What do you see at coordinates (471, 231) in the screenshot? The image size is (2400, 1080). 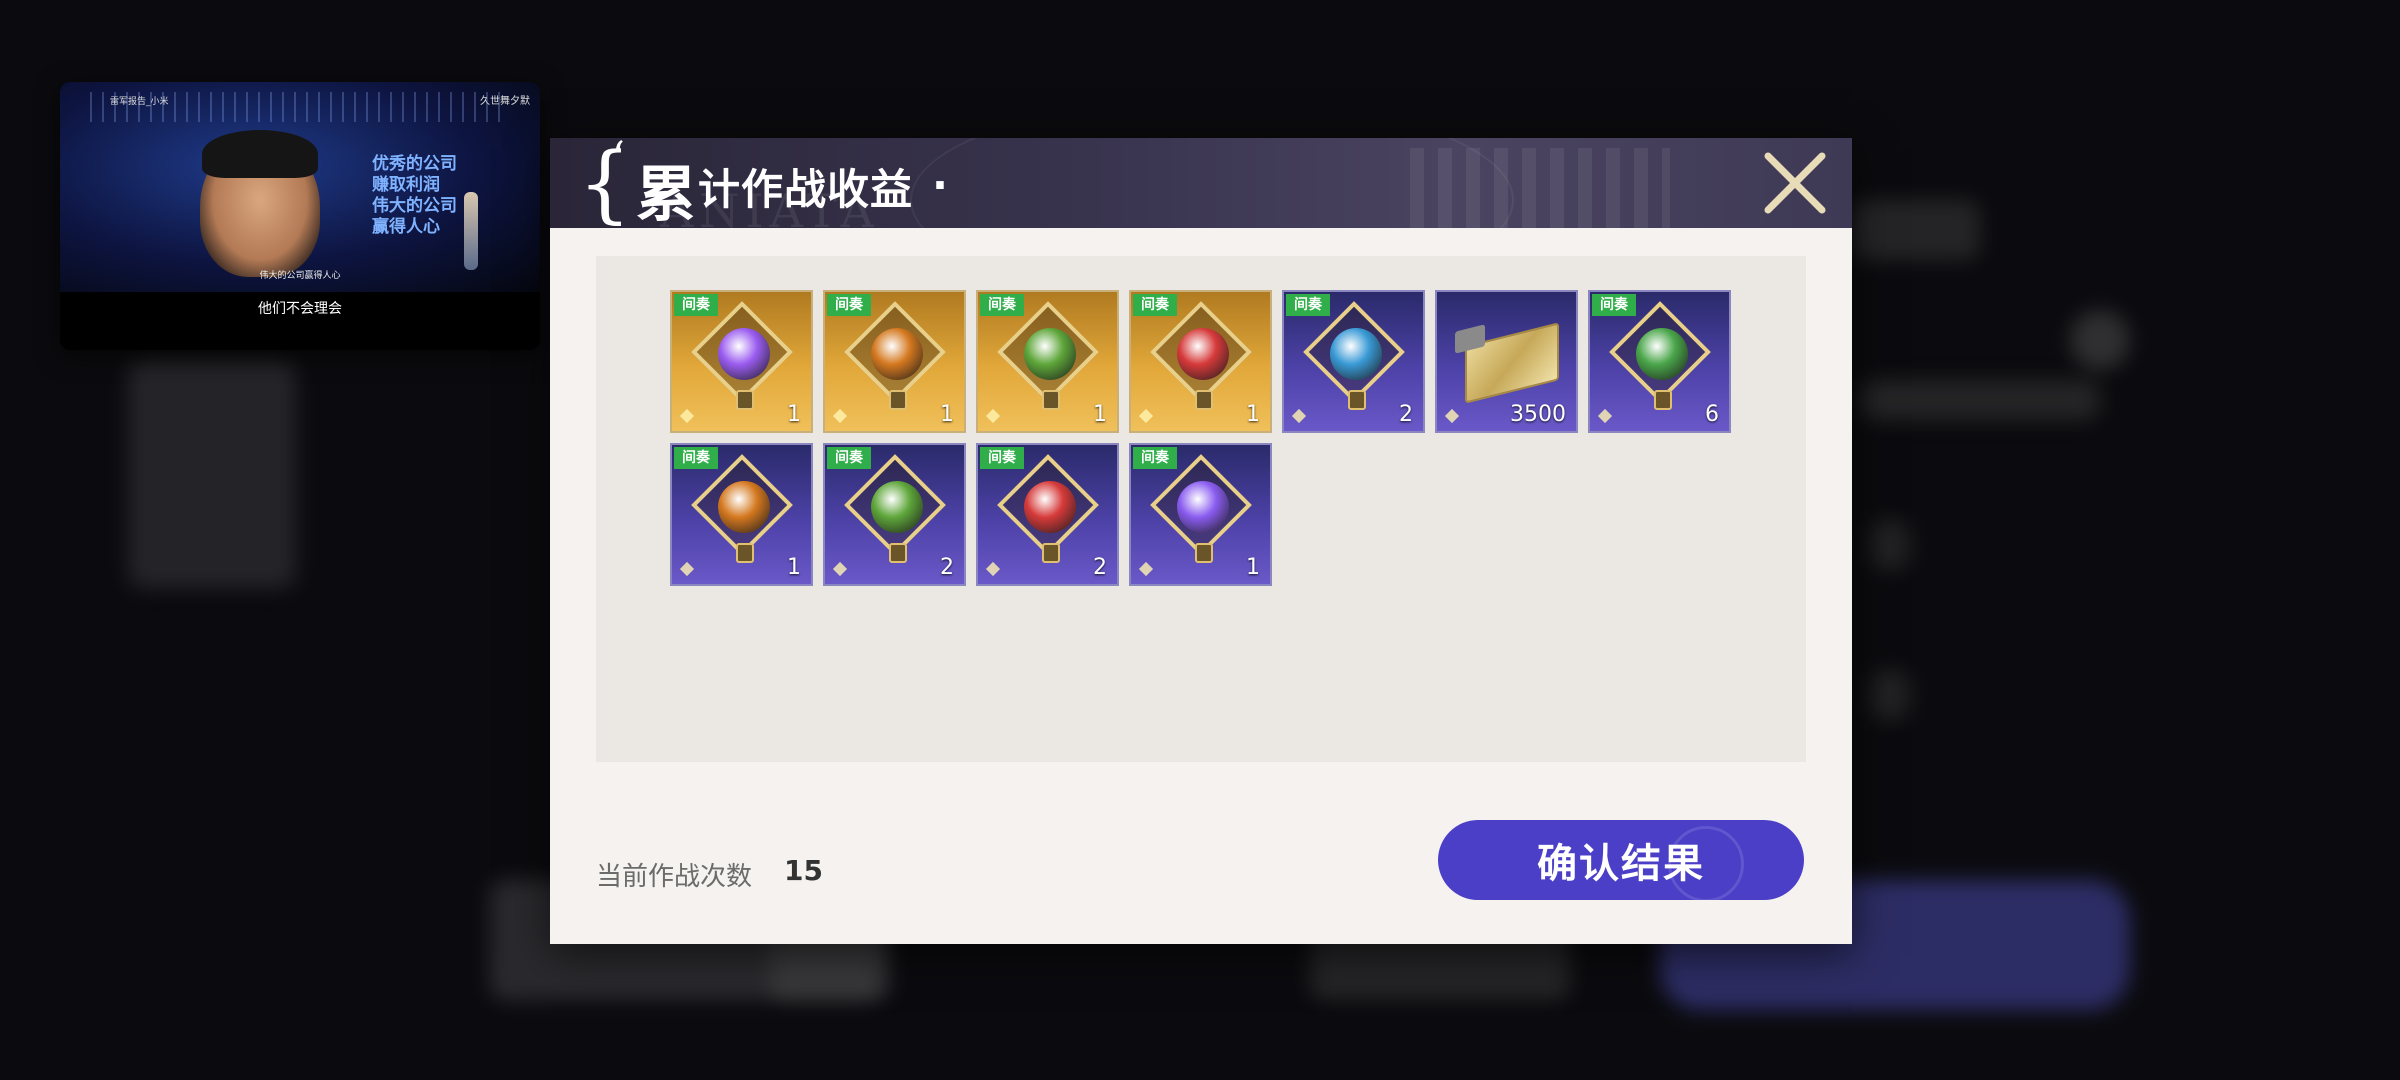 I see `presenter-figure` at bounding box center [471, 231].